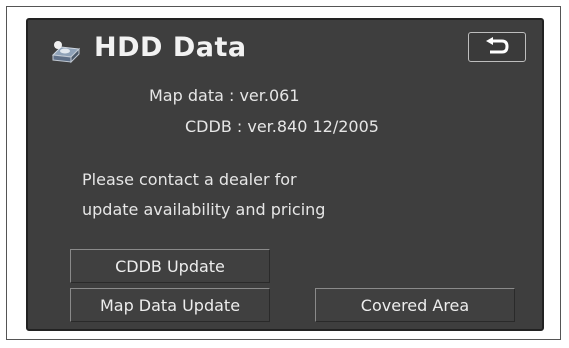 The width and height of the screenshot is (569, 348). What do you see at coordinates (282, 126) in the screenshot?
I see `cddb-version: CDDB : ver.840 12/2005` at bounding box center [282, 126].